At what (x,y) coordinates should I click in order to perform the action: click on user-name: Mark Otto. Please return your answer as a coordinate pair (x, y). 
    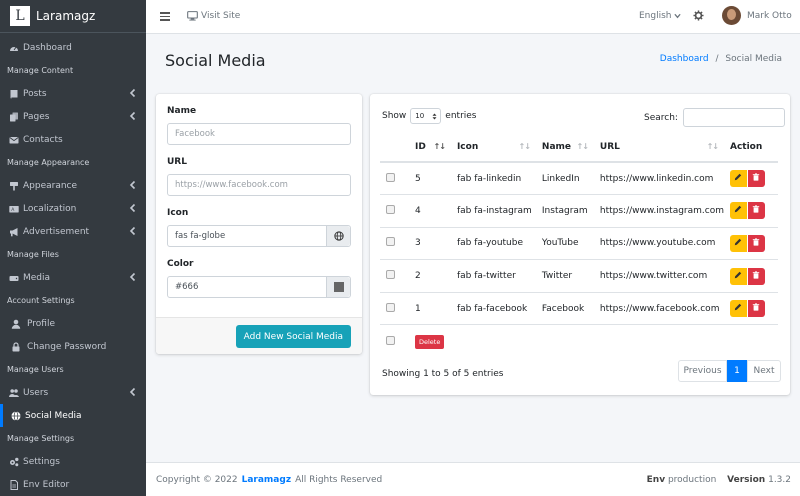
    Looking at the image, I should click on (769, 16).